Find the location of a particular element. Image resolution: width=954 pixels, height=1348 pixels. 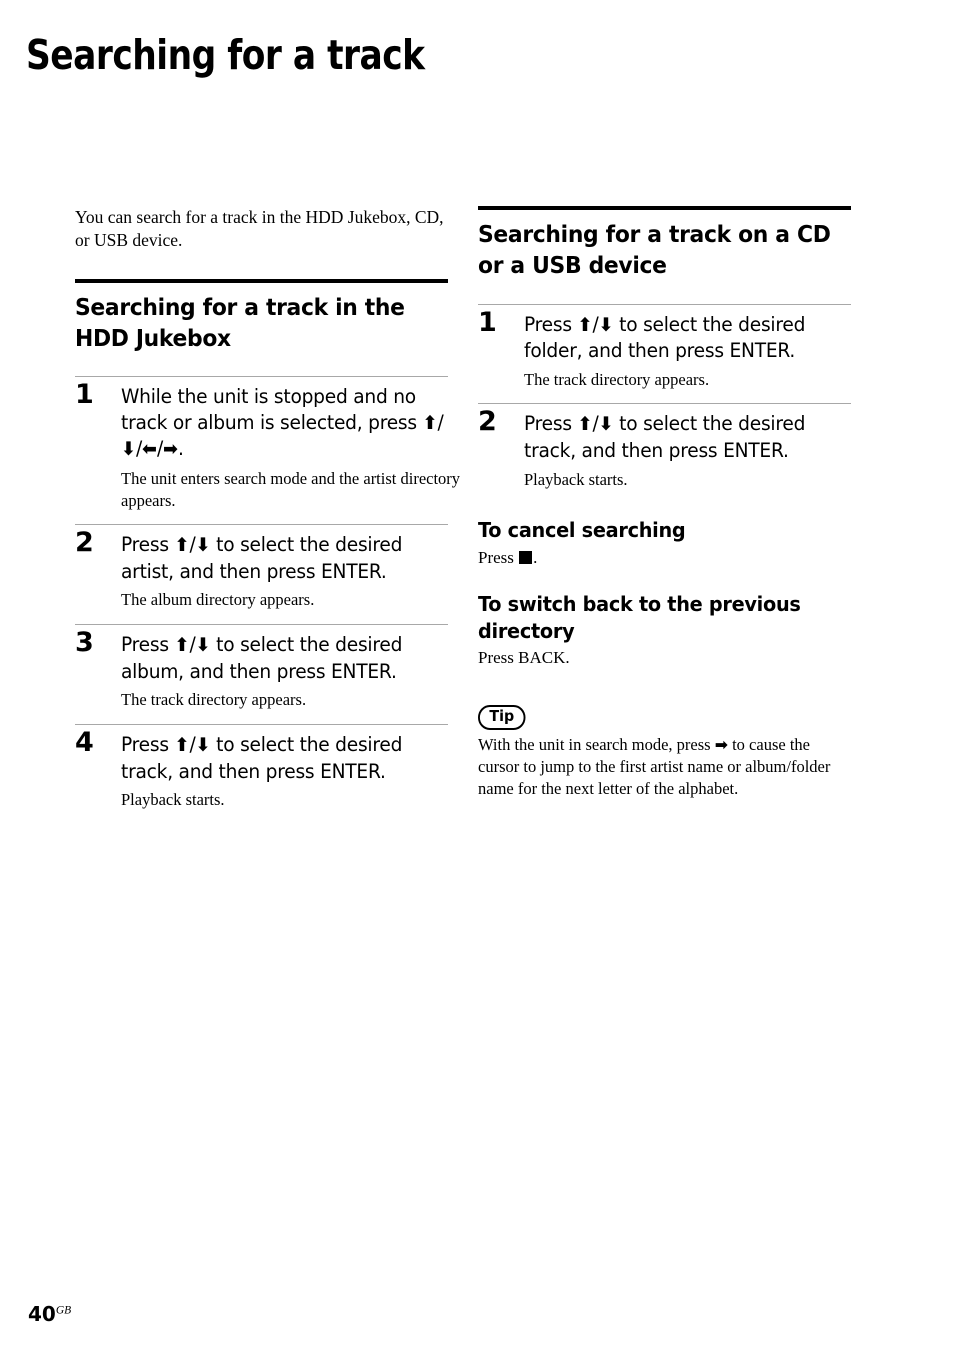

page-number: 40 is located at coordinates (42, 1314).